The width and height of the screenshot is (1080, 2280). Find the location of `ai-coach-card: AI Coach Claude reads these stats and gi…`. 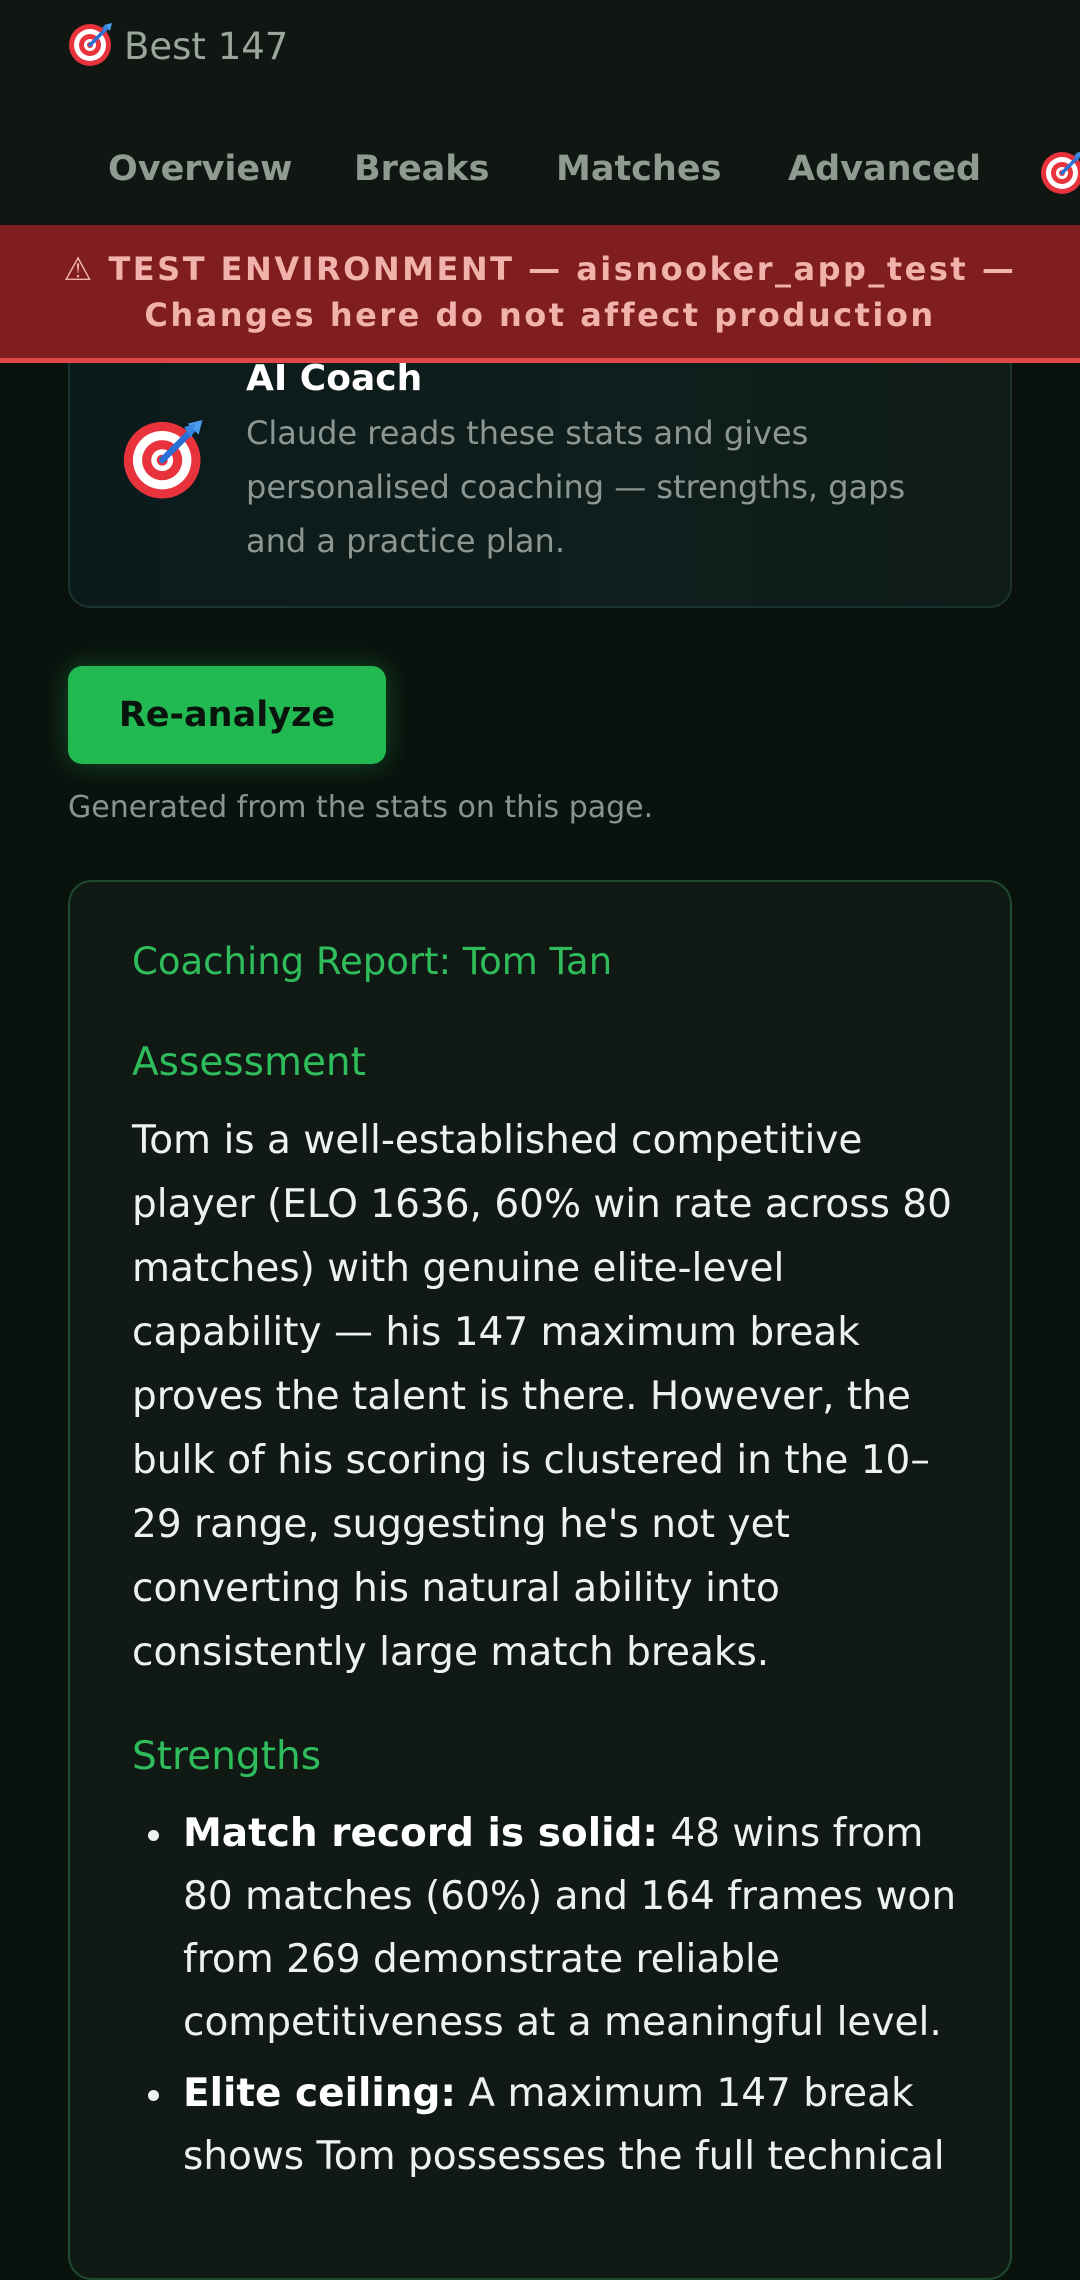

ai-coach-card: AI Coach Claude reads these stats and gi… is located at coordinates (540, 464).